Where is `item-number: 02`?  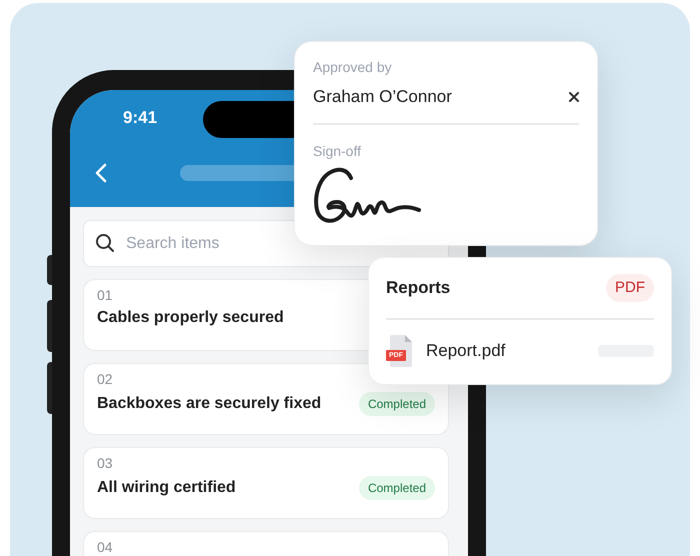
item-number: 02 is located at coordinates (105, 379).